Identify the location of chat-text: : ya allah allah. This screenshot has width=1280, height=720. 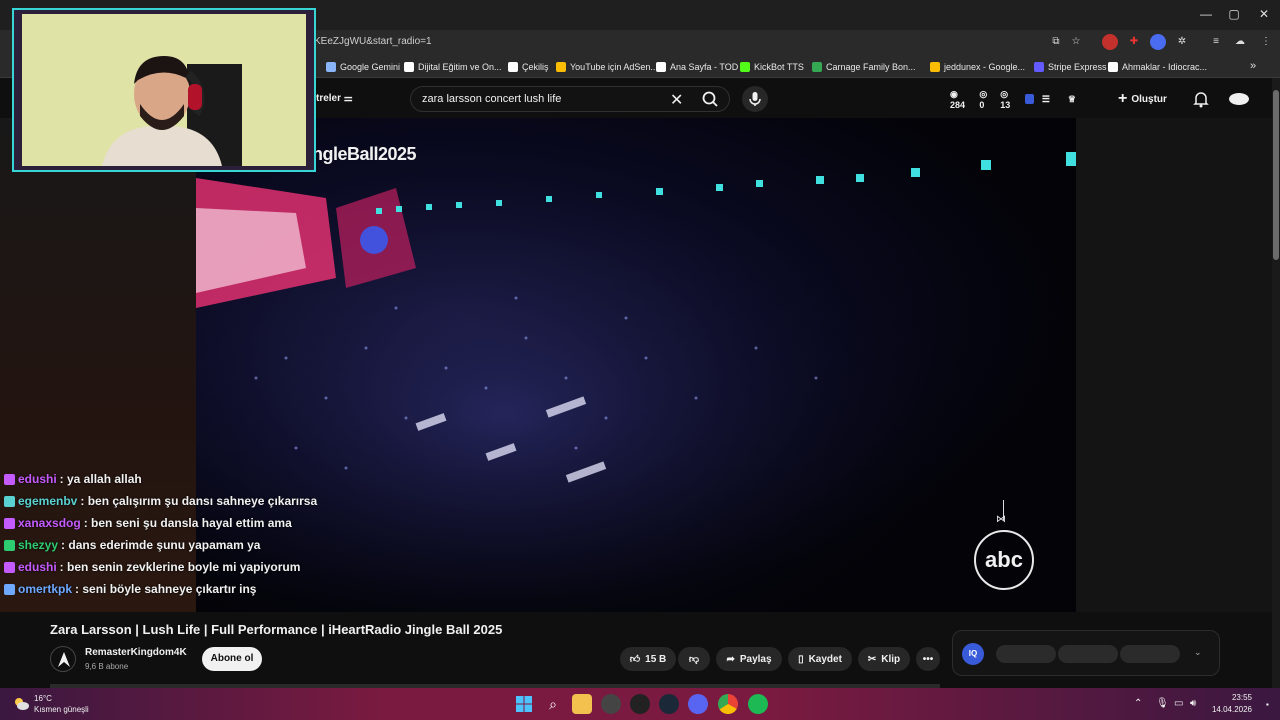
(100, 479).